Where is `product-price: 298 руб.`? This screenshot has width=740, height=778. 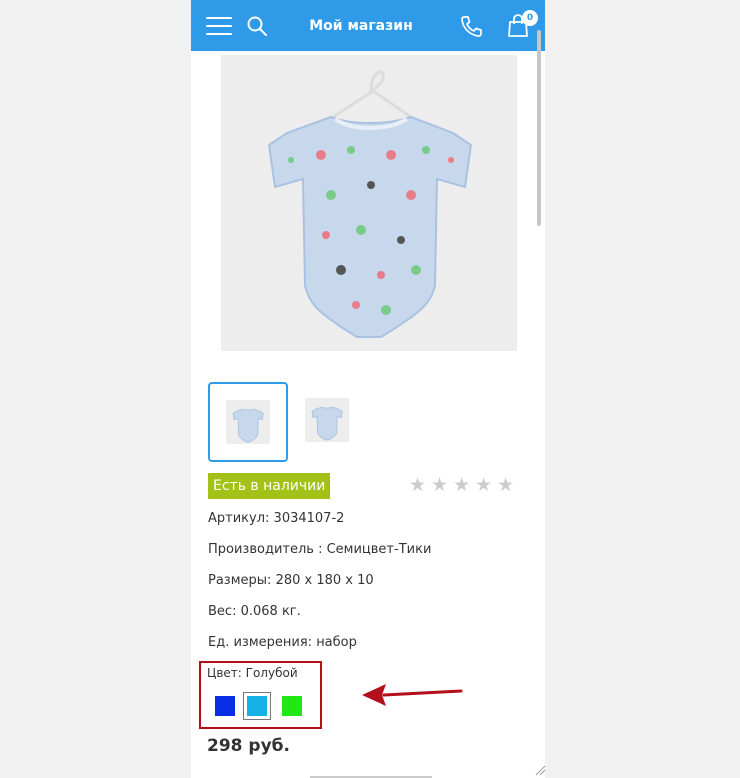 product-price: 298 руб. is located at coordinates (248, 746).